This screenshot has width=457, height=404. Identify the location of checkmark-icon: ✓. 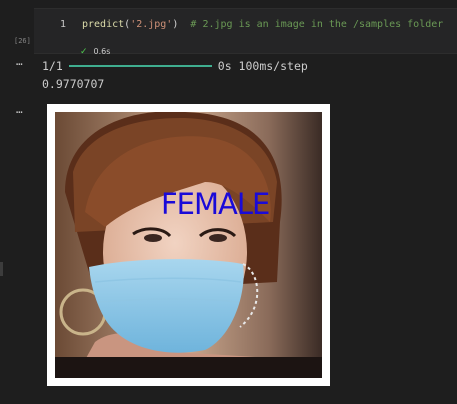
(84, 52).